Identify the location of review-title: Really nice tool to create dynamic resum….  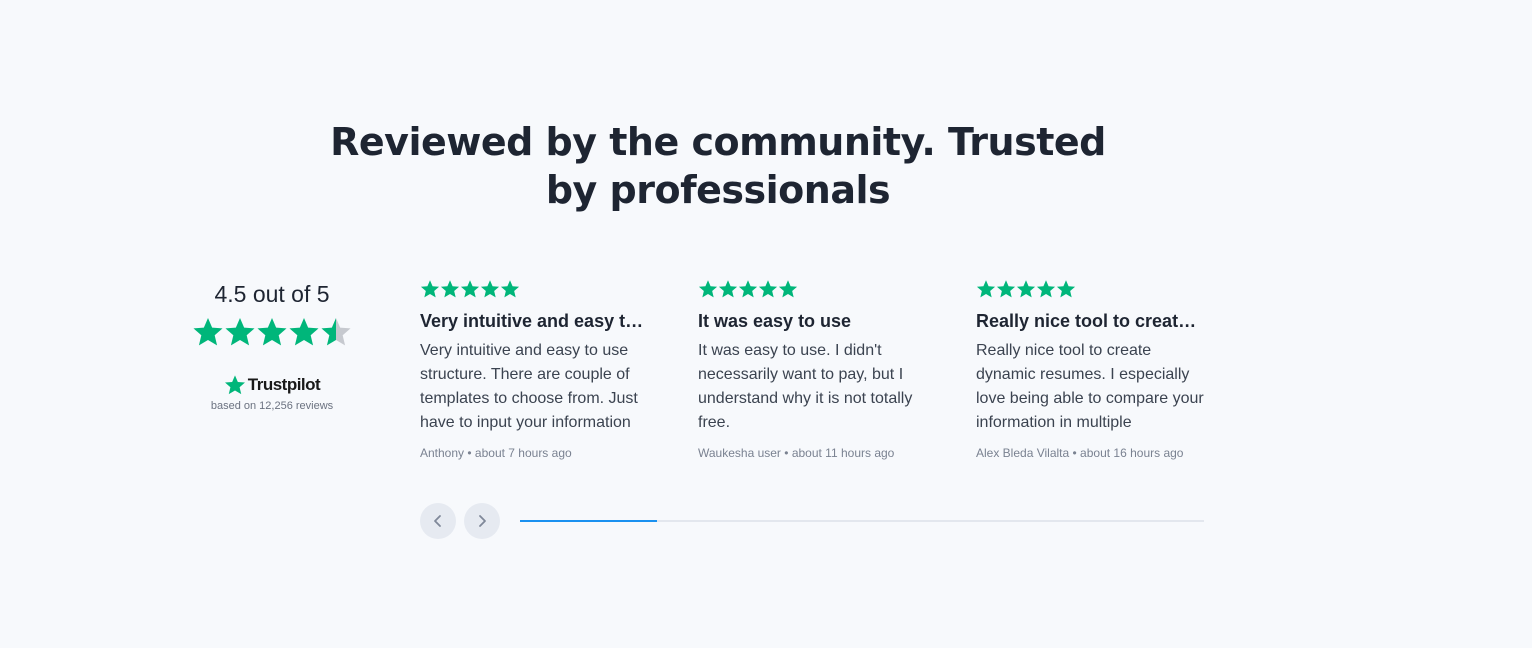
(1091, 321).